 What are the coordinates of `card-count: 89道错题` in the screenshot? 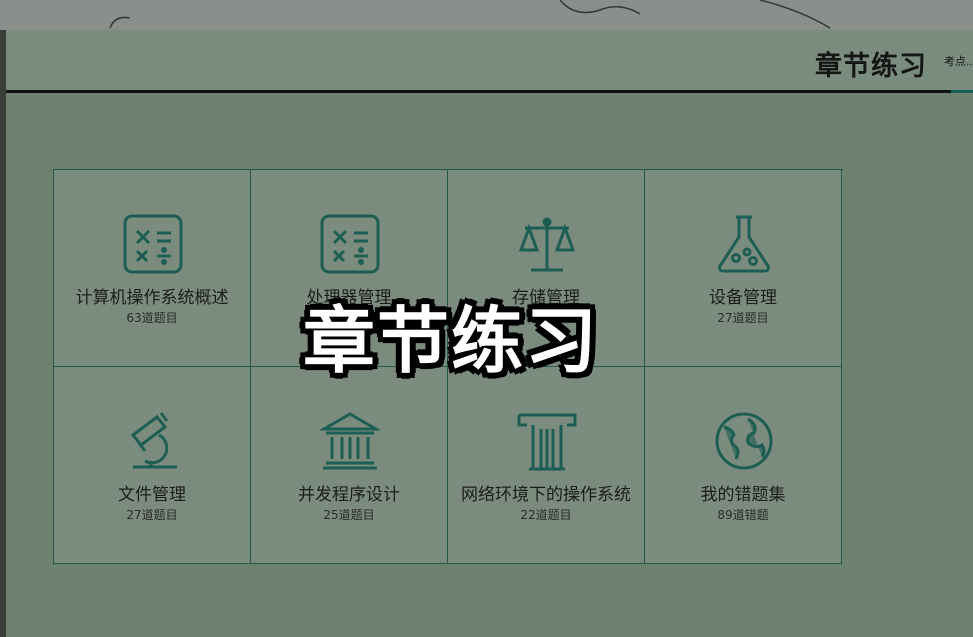 It's located at (743, 515).